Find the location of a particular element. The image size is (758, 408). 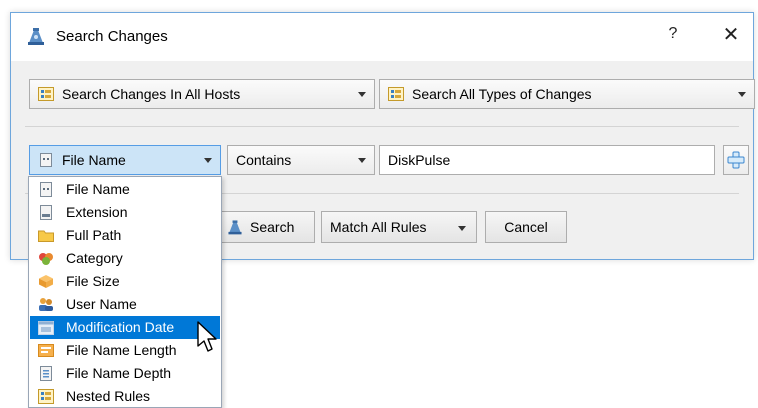

folder-icon is located at coordinates (46, 236).